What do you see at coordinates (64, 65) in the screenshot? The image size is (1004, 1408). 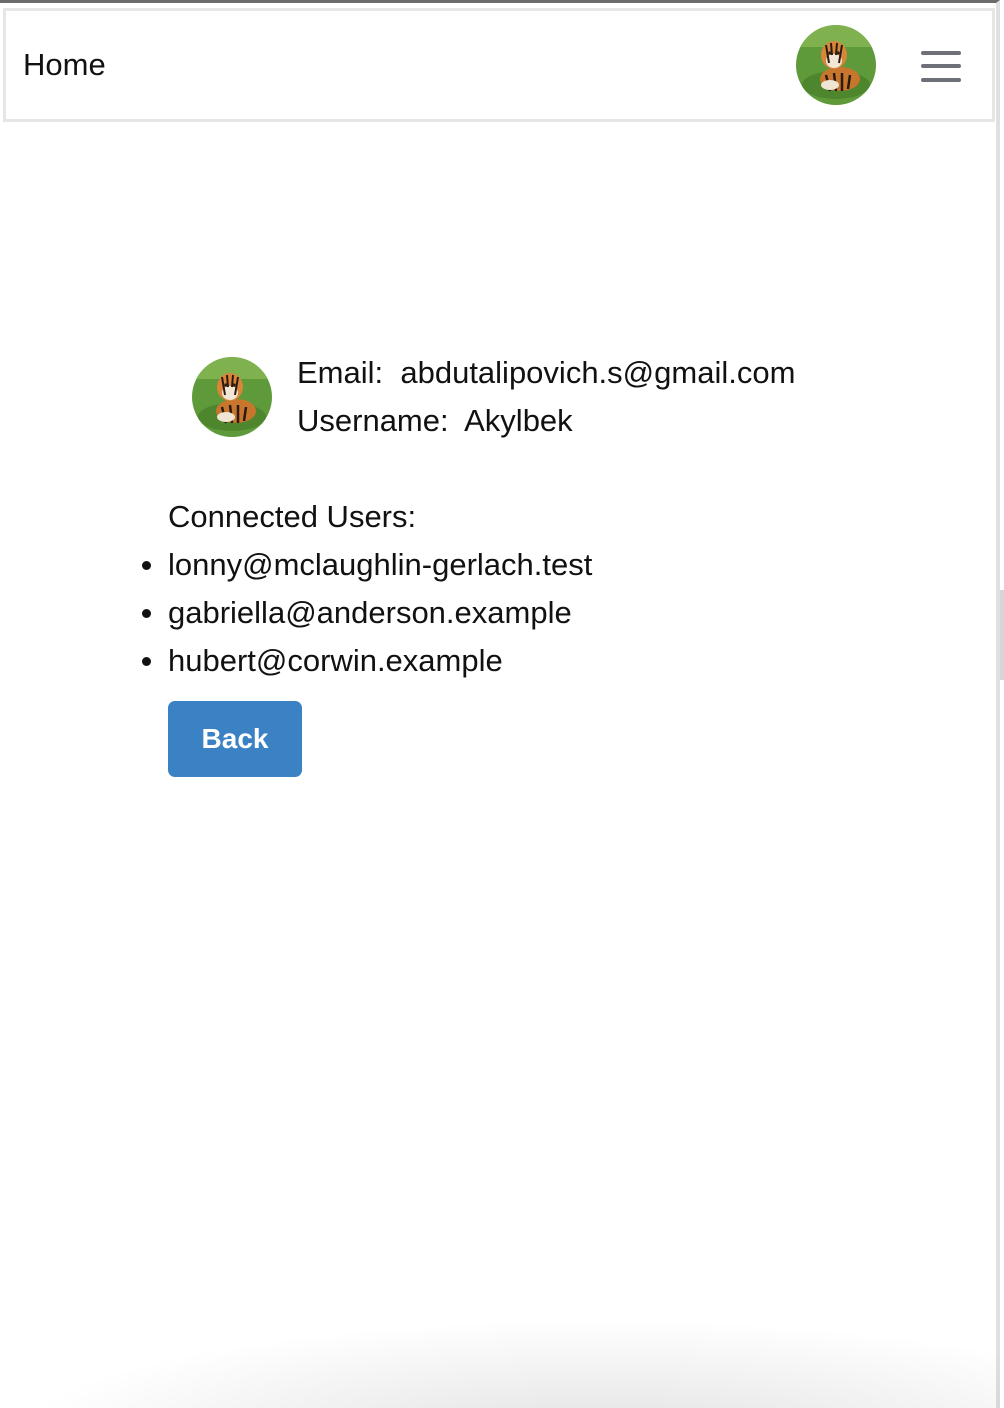 I see `home-link: Home` at bounding box center [64, 65].